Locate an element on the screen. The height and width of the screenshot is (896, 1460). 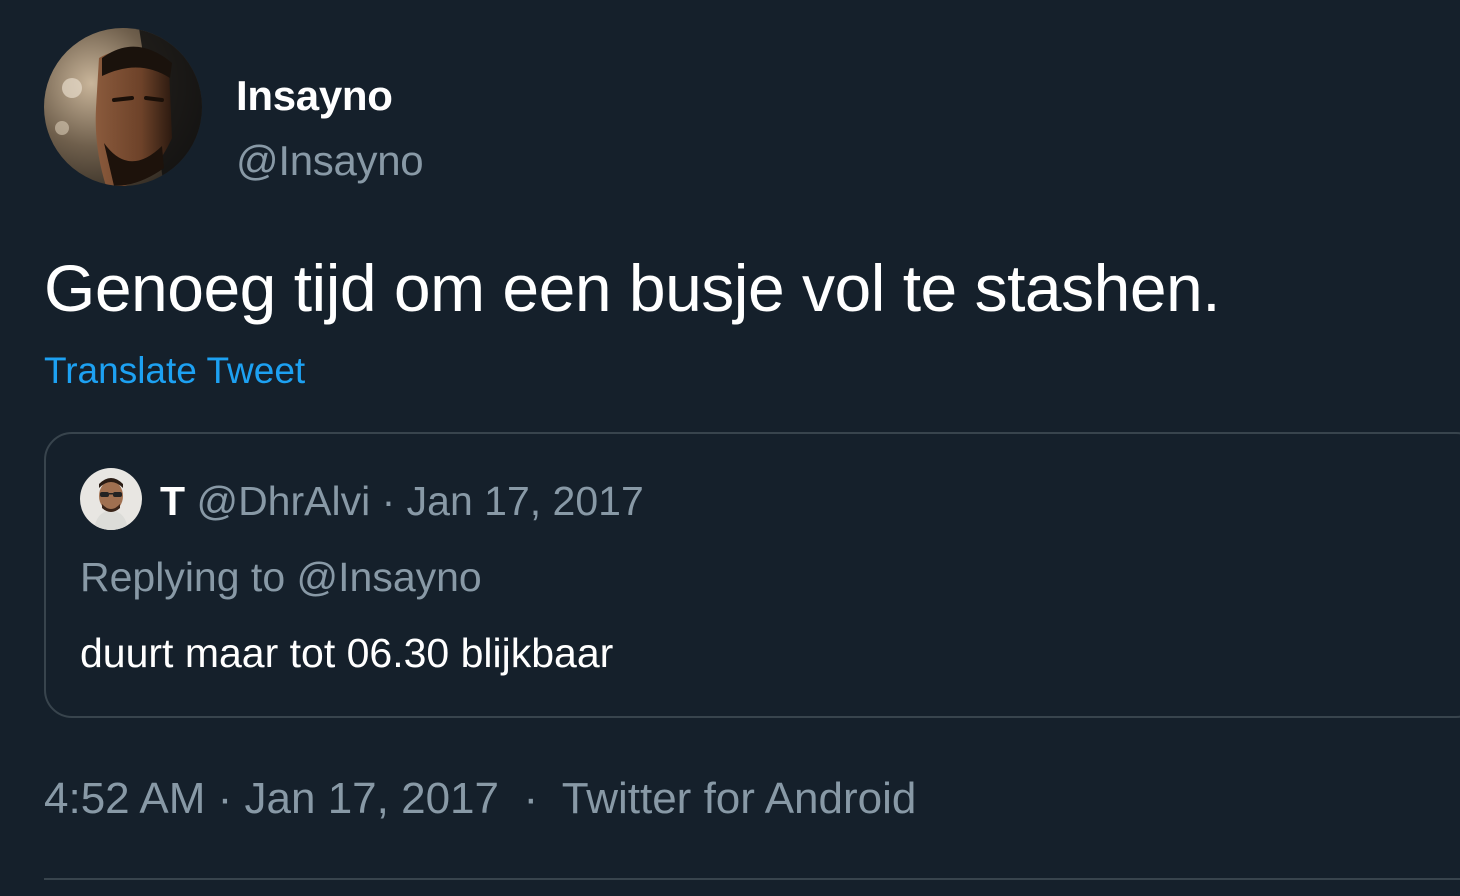
quoted-date: Jan 17, 2017 is located at coordinates (525, 501).